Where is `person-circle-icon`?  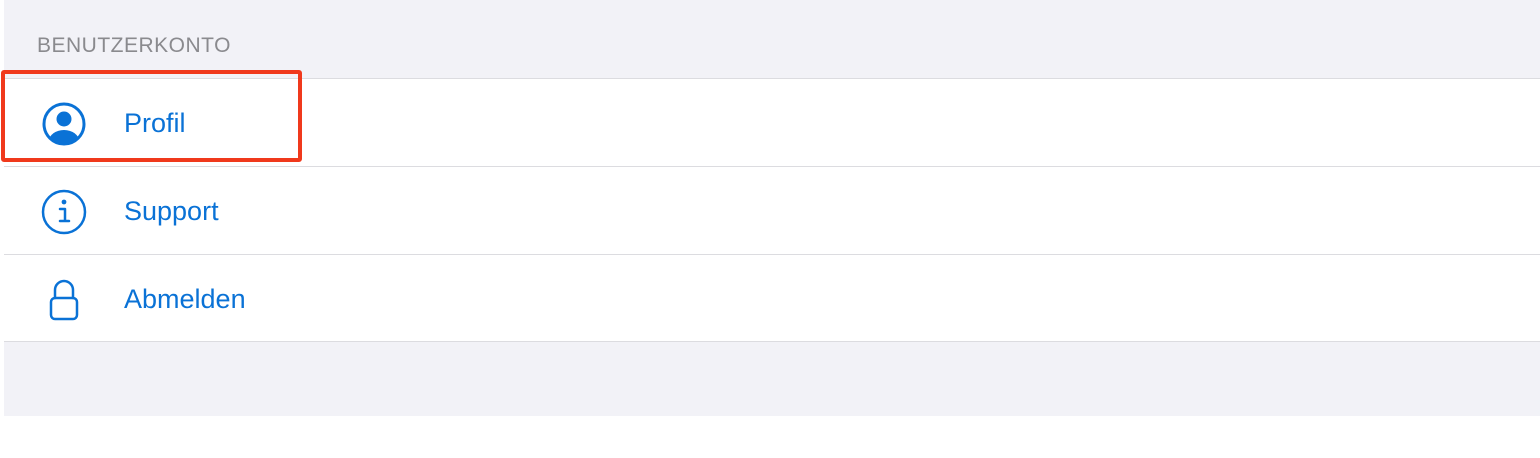
person-circle-icon is located at coordinates (64, 124).